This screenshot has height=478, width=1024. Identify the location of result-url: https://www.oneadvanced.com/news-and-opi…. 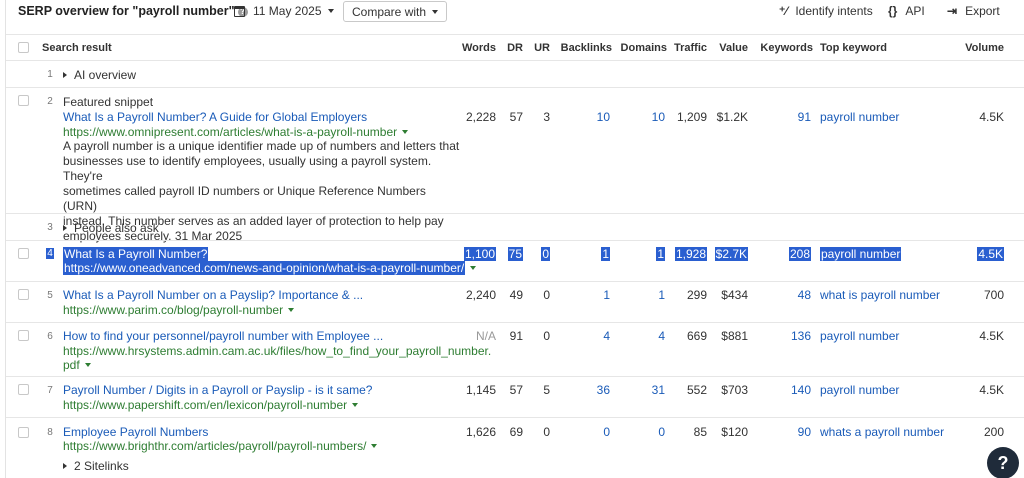
(270, 268).